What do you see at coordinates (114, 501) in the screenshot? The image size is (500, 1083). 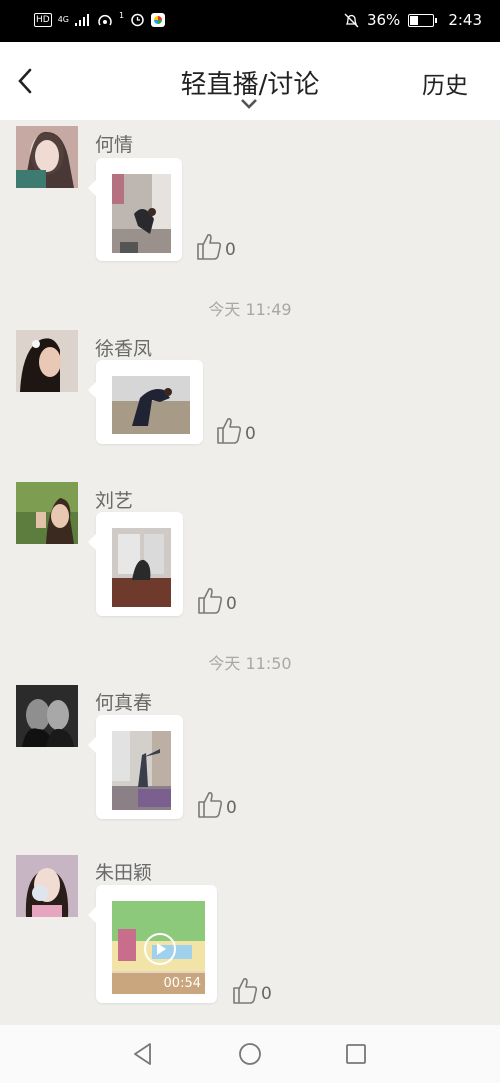 I see `author-name: 刘艺` at bounding box center [114, 501].